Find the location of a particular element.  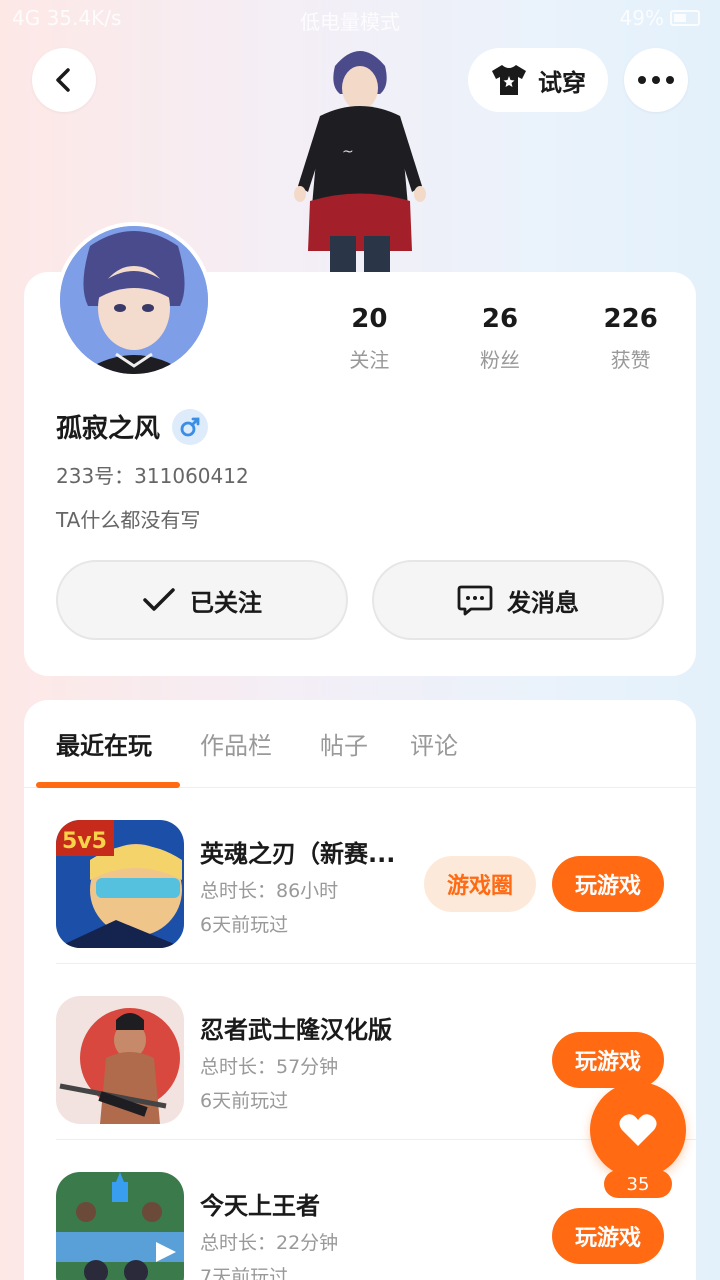

game-icon-wangzhe is located at coordinates (120, 1226).